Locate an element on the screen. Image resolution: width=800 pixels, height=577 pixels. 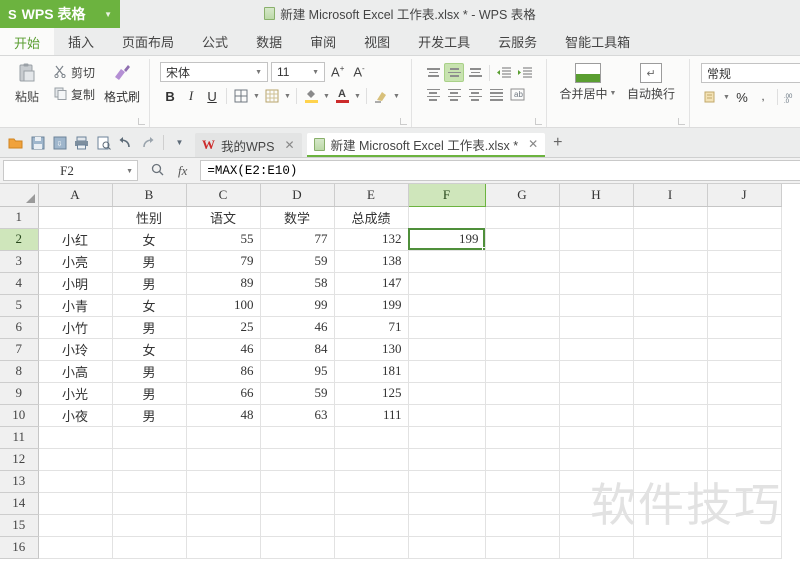
column-header-d: D is located at coordinates (297, 195).